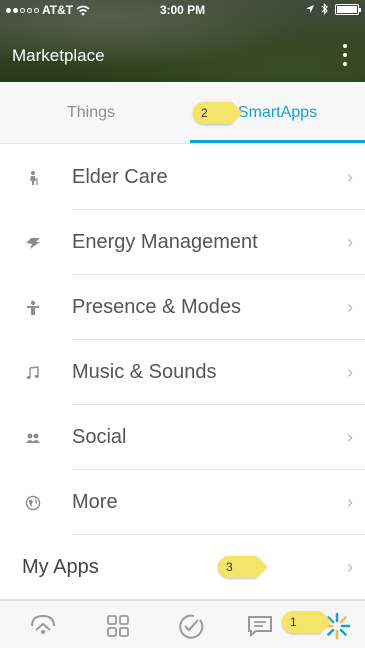  I want to click on callout-label: 3, so click(243, 567).